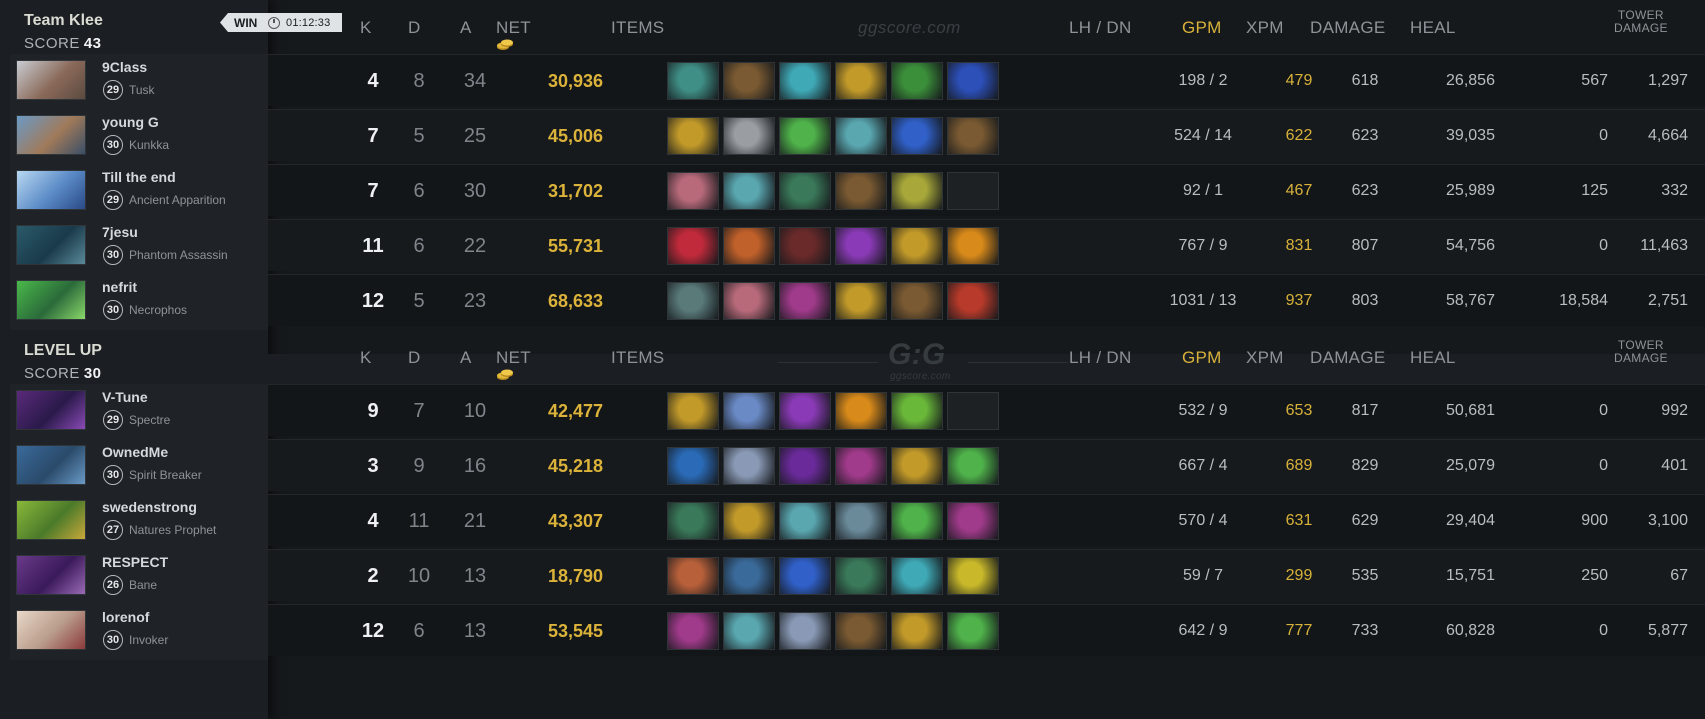  What do you see at coordinates (1202, 28) in the screenshot?
I see `header-gpm: GPM` at bounding box center [1202, 28].